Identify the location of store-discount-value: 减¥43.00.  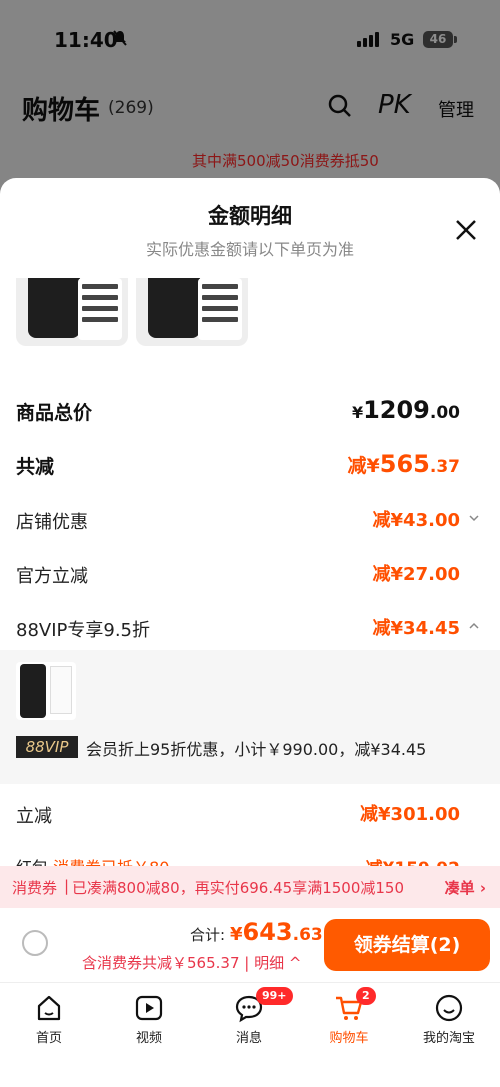
(416, 520).